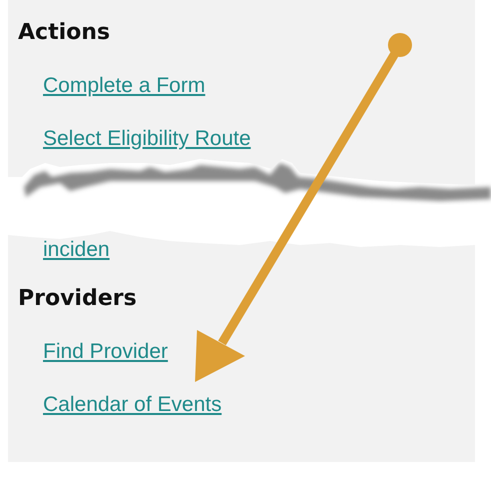 Image resolution: width=491 pixels, height=483 pixels. I want to click on provider-link: Find Provider, so click(105, 352).